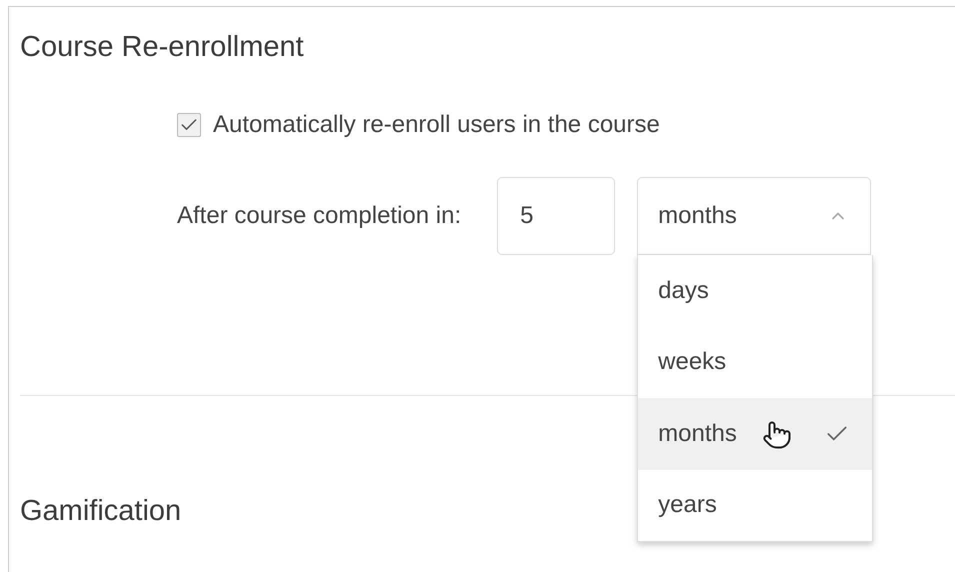 The height and width of the screenshot is (572, 955). I want to click on field-label: After course completion in:, so click(319, 216).